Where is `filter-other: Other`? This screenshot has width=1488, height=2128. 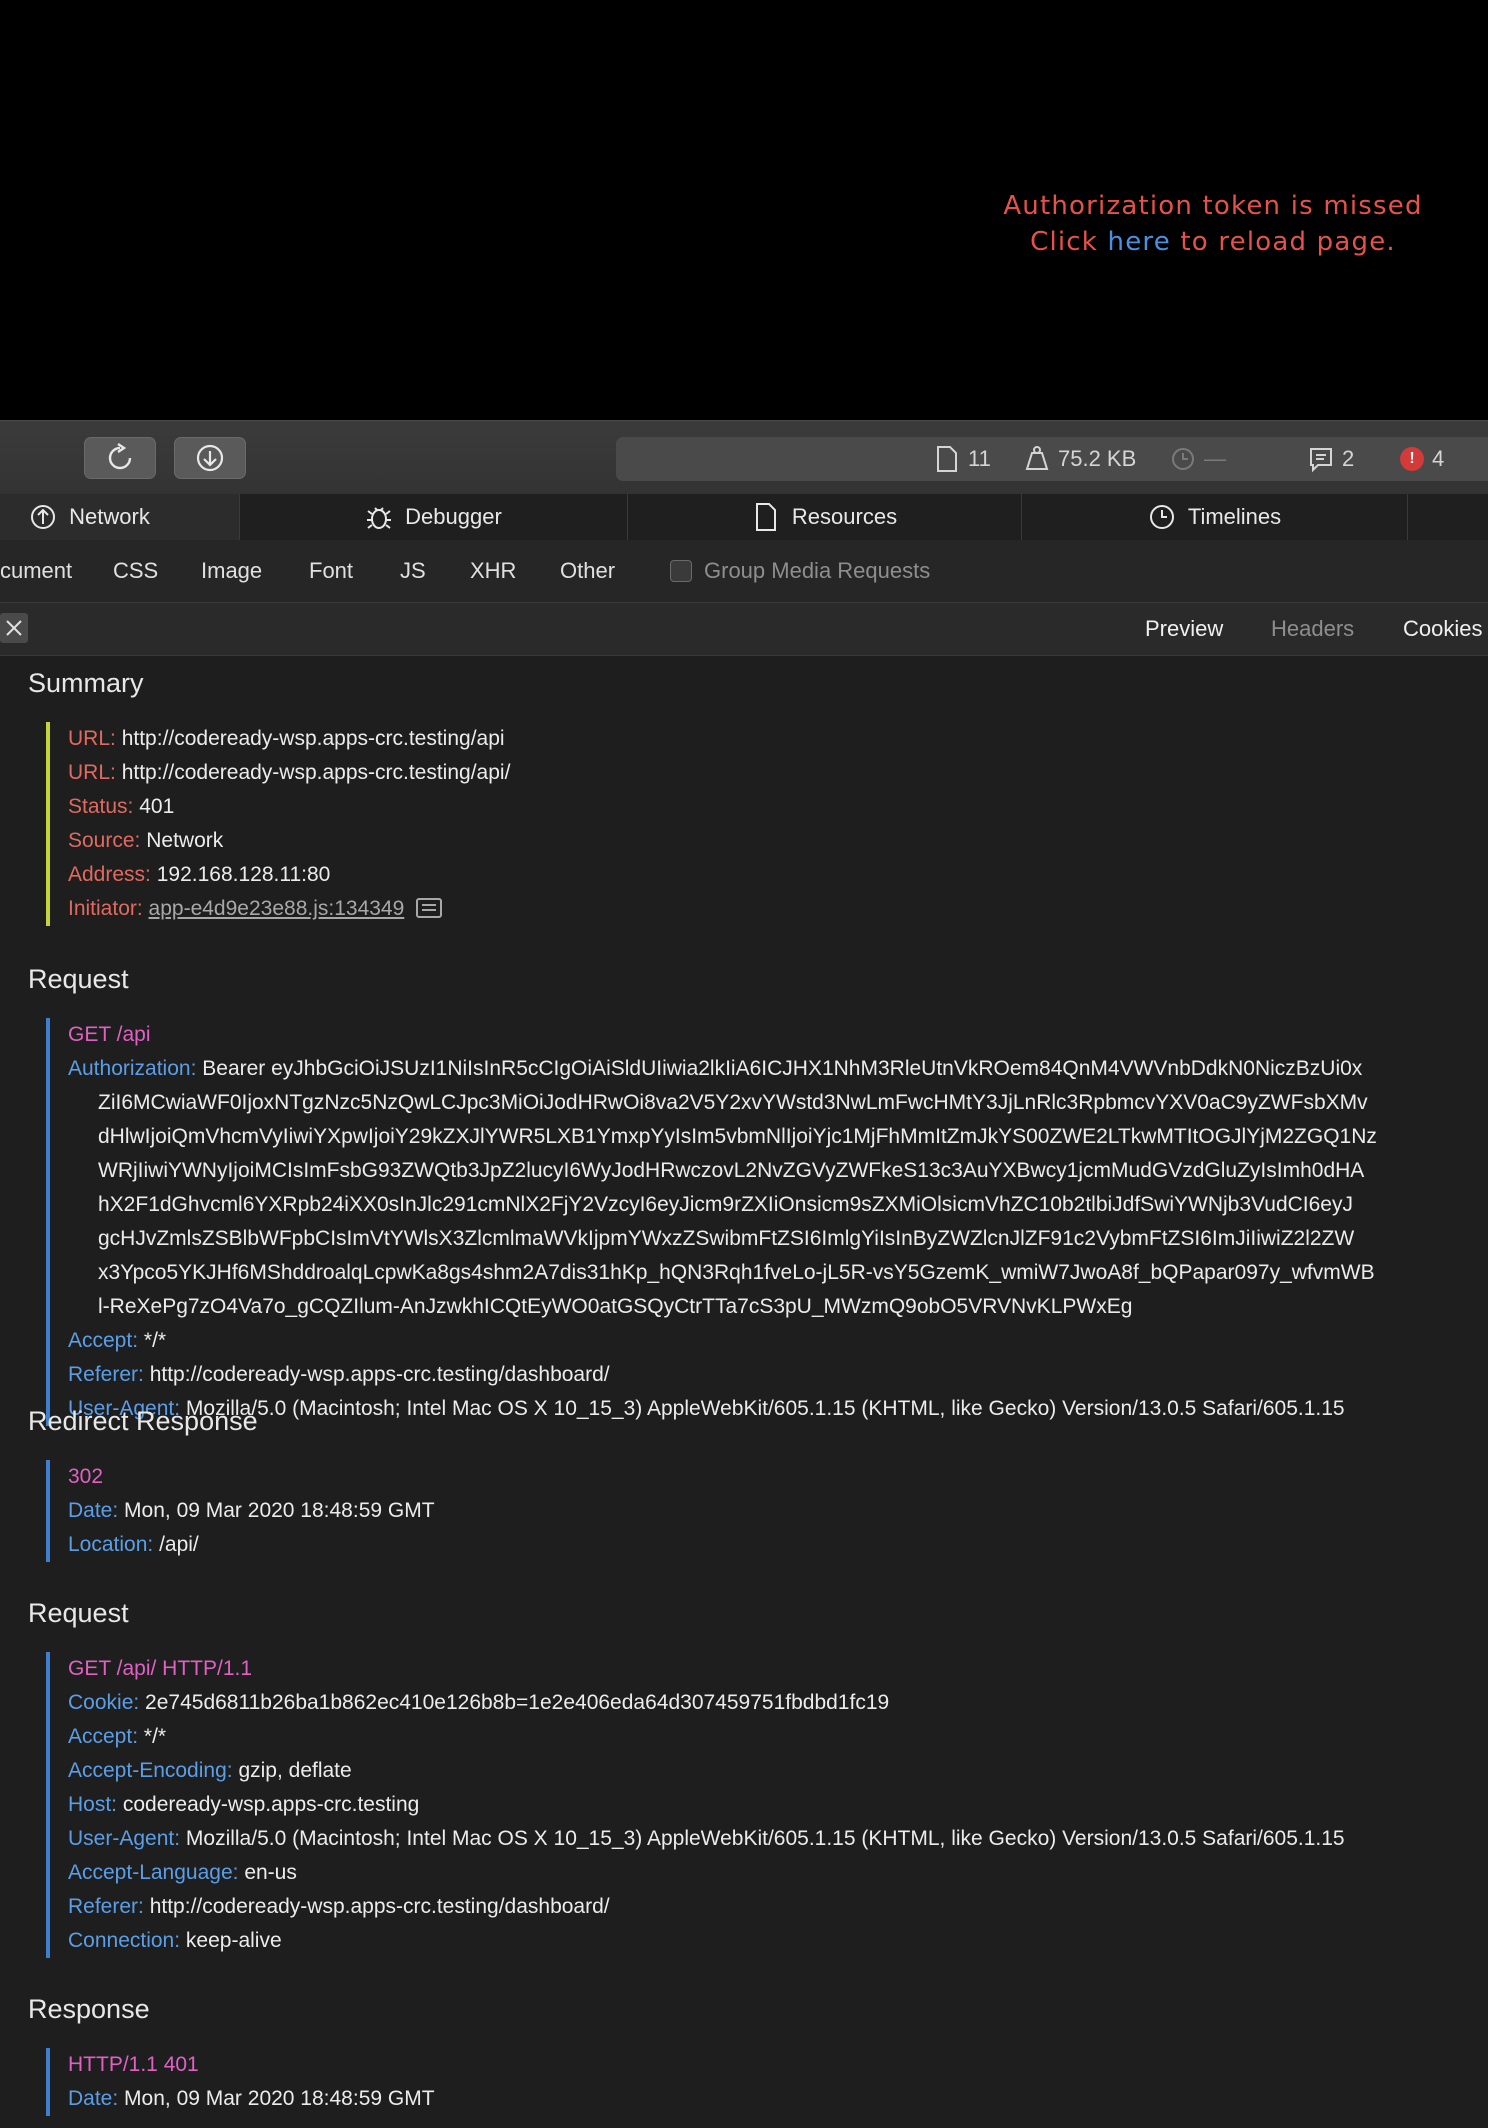
filter-other: Other is located at coordinates (587, 571).